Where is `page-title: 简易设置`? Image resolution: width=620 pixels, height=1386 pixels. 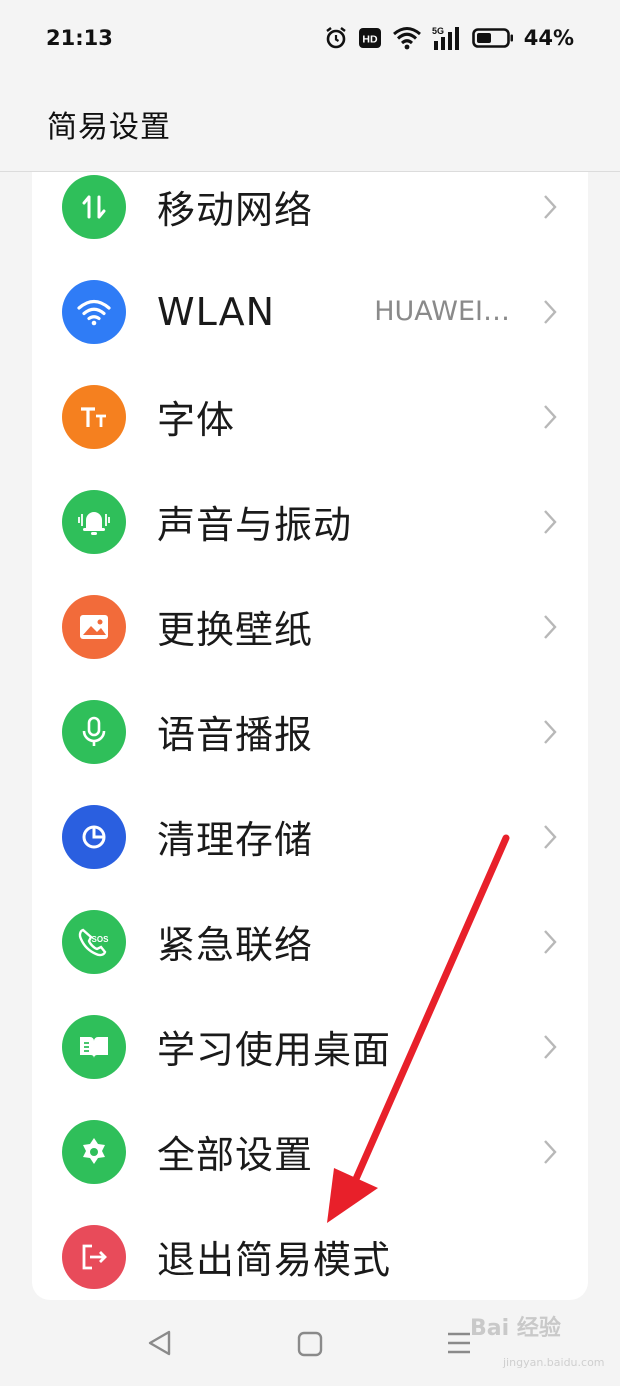 page-title: 简易设置 is located at coordinates (109, 127).